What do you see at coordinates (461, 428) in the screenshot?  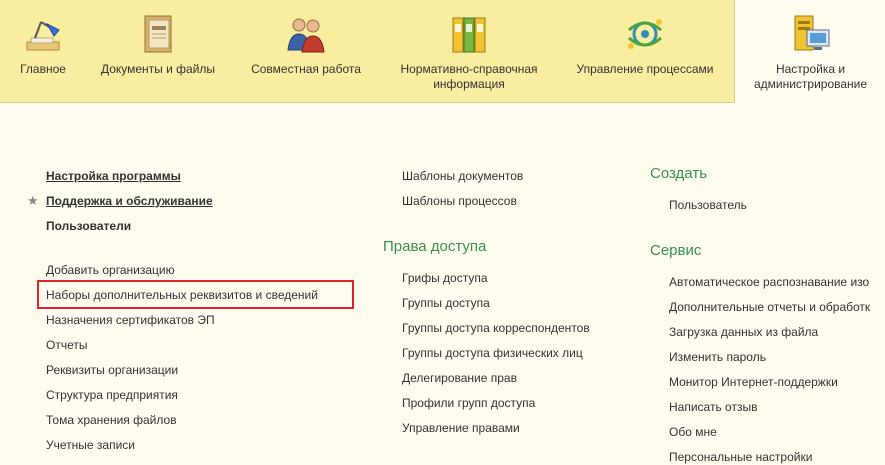 I see `rights-management-link: Управление правами` at bounding box center [461, 428].